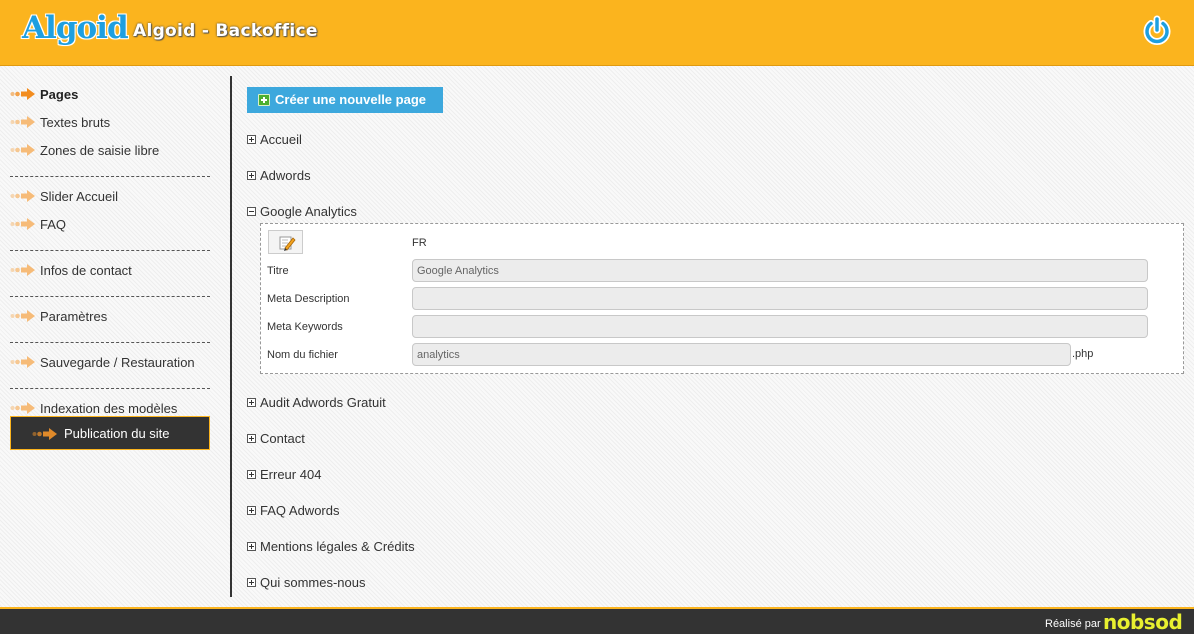  What do you see at coordinates (780, 270) in the screenshot?
I see `title-input: Google Analytics` at bounding box center [780, 270].